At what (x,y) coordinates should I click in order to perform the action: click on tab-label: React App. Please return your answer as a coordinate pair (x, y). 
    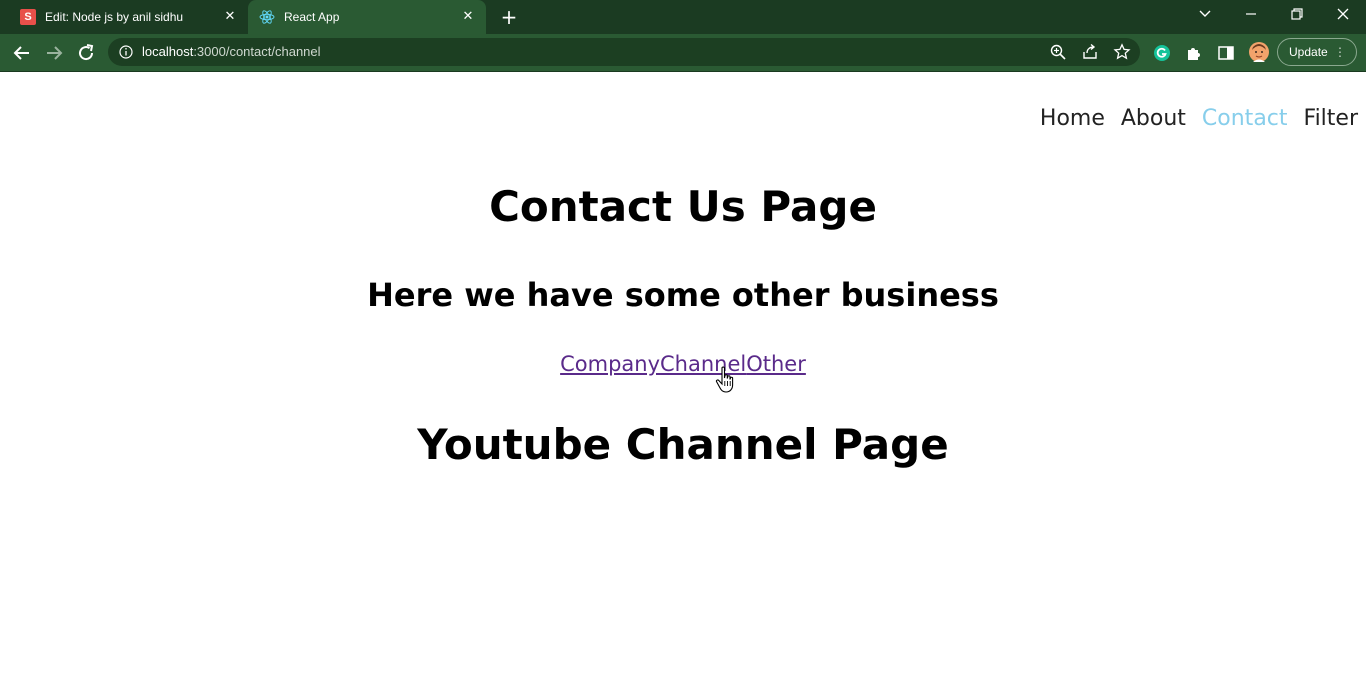
    Looking at the image, I should click on (312, 17).